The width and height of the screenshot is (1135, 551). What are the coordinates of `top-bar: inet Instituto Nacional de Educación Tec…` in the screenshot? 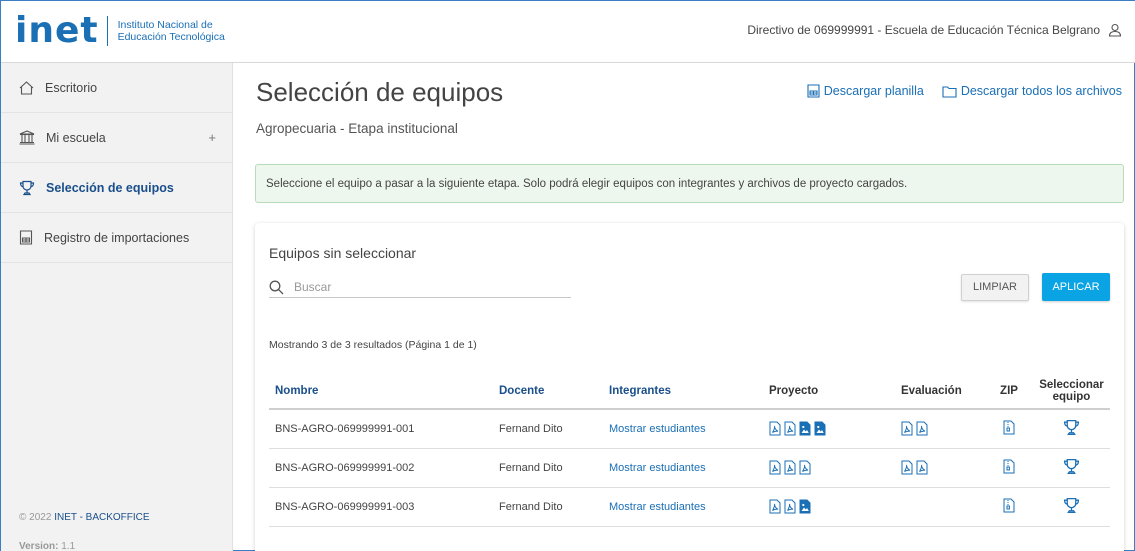 It's located at (568, 32).